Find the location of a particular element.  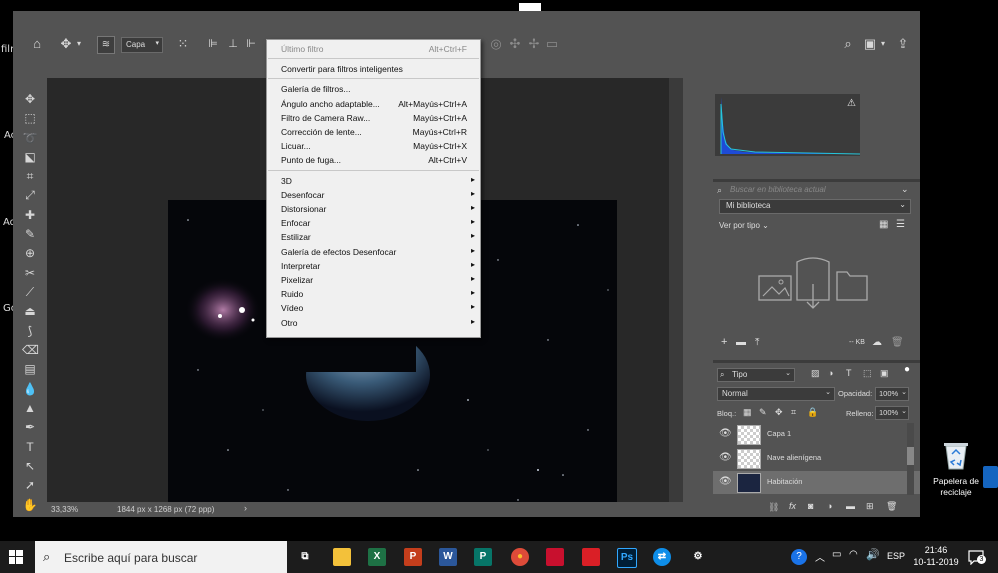

menu-item-submenu: Distorsionar ▸ is located at coordinates (373, 209).